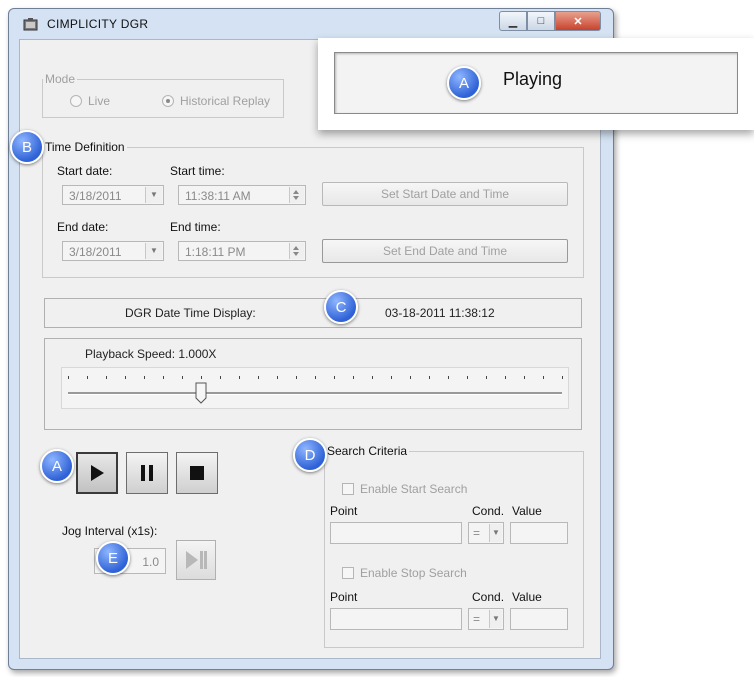  I want to click on stop-icon, so click(197, 473).